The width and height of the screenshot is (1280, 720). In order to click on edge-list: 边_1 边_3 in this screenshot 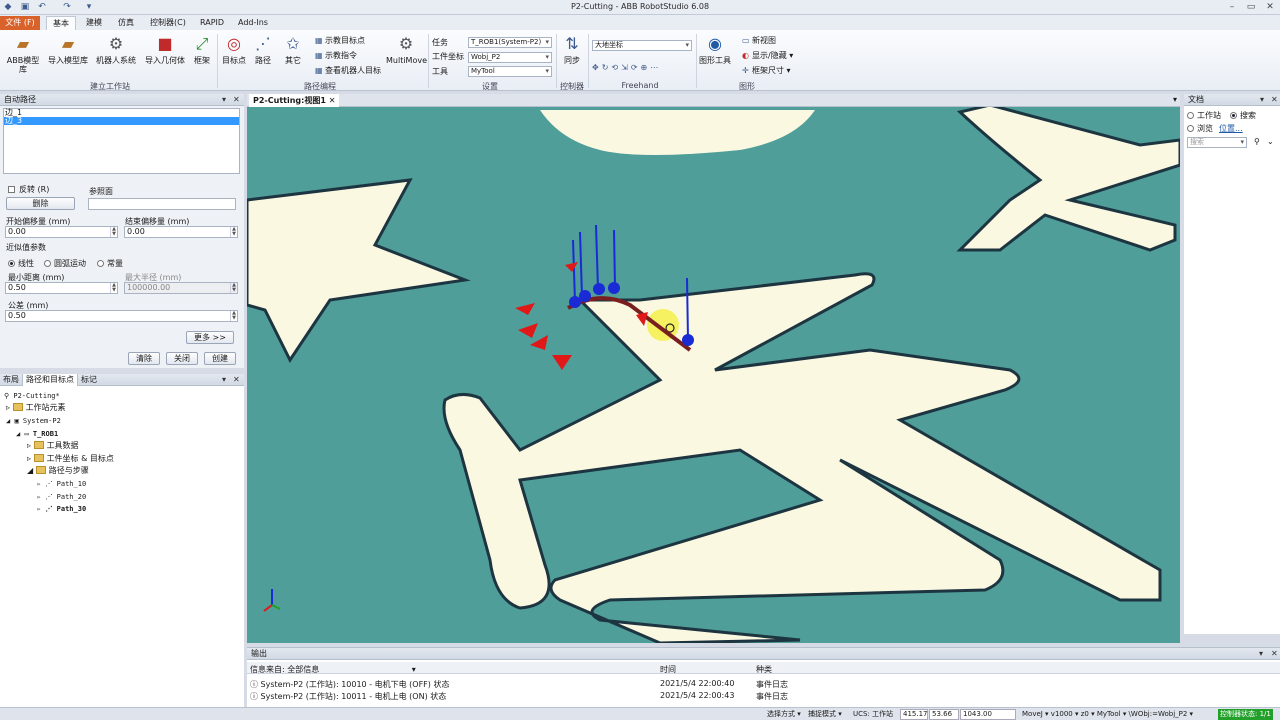, I will do `click(121, 141)`.